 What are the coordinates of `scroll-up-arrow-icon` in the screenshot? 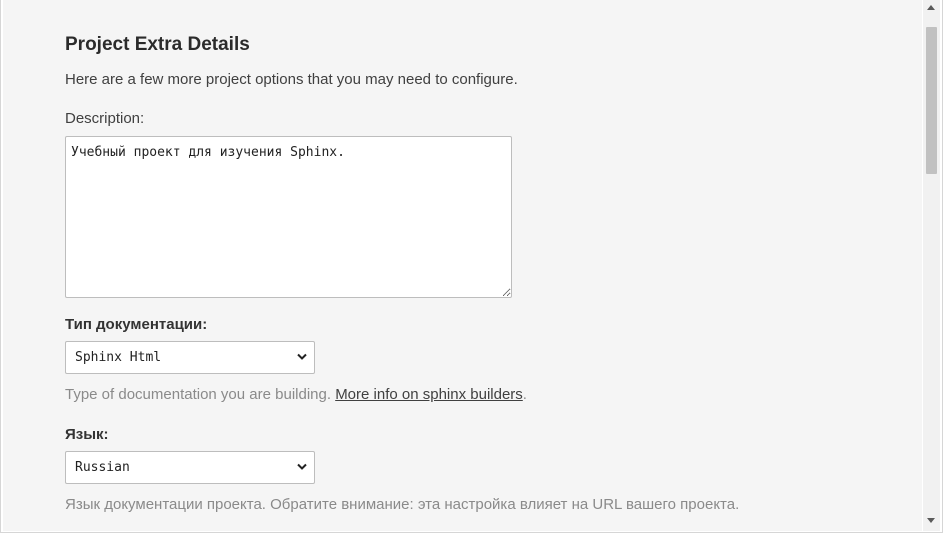 It's located at (931, 7).